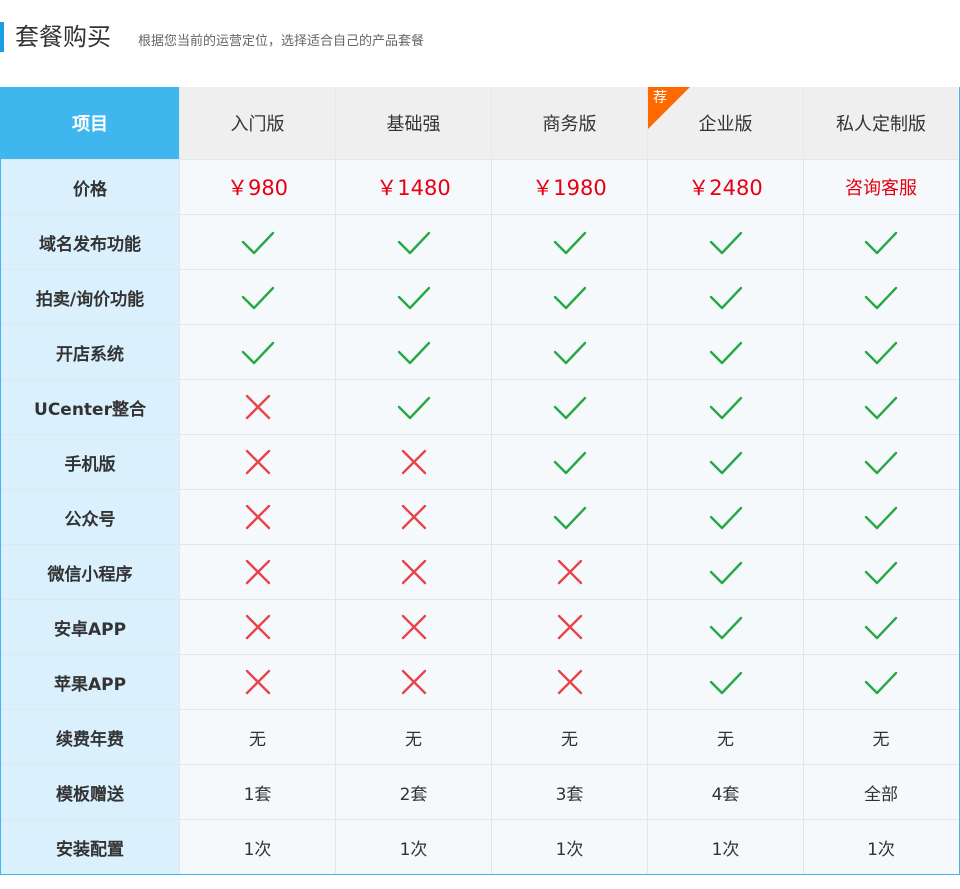 This screenshot has width=960, height=889. What do you see at coordinates (413, 188) in the screenshot?
I see `price-value: ￥1480` at bounding box center [413, 188].